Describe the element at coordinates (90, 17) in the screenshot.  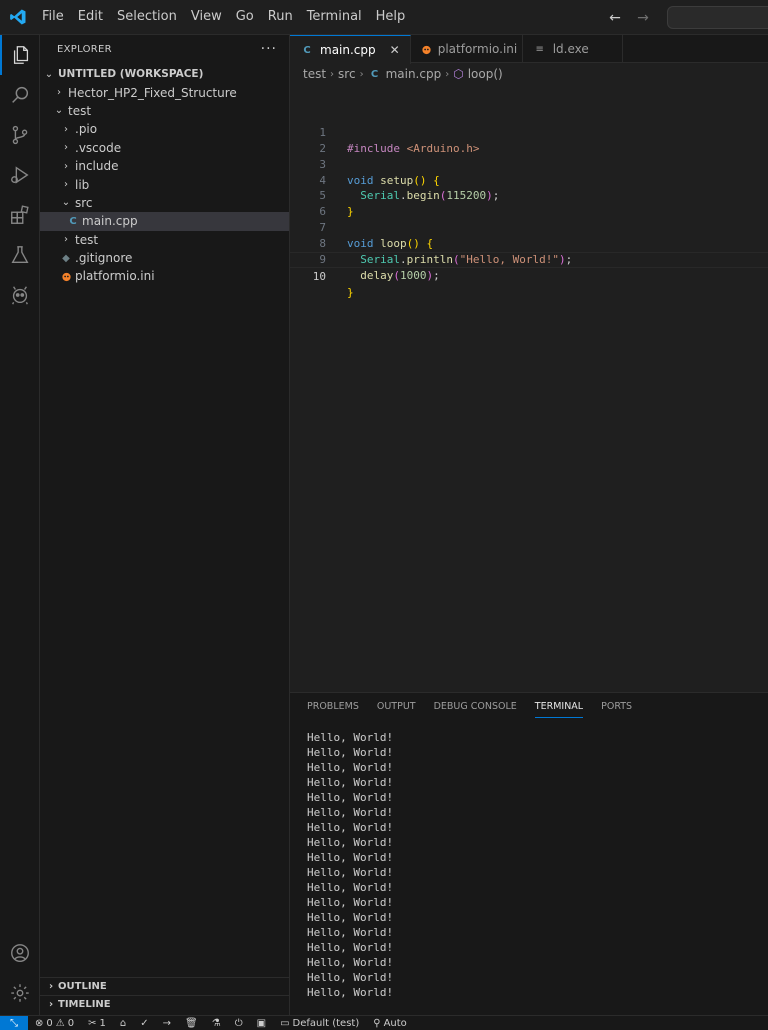
I see `menu-edit: Edit` at that location.